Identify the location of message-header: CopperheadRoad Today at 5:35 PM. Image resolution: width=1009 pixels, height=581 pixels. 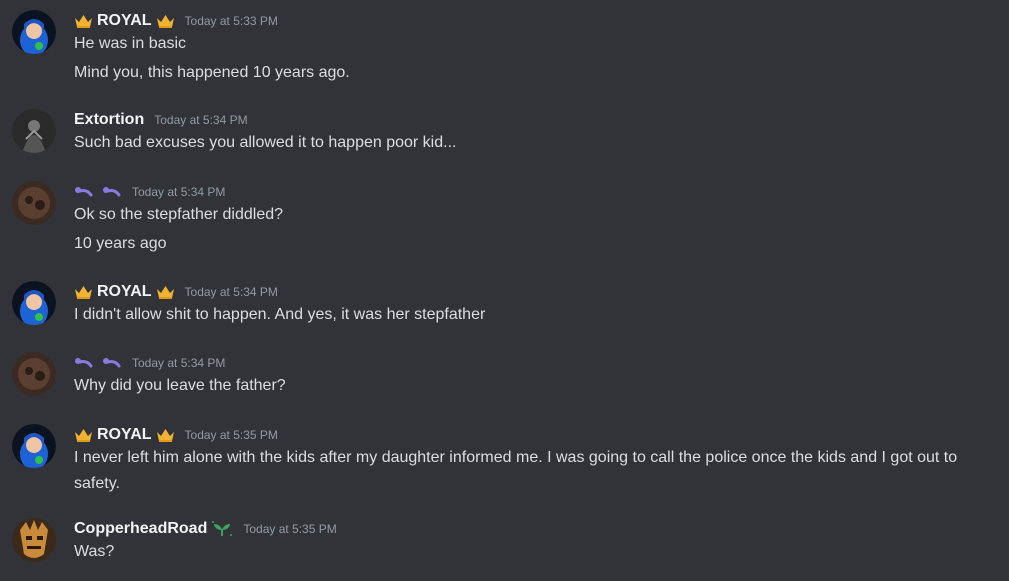
(205, 529).